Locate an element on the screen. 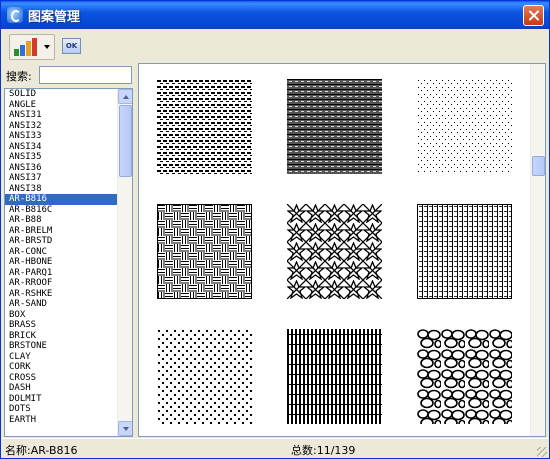 This screenshot has height=459, width=550. pattern-list-item: ANSI31 is located at coordinates (61, 115).